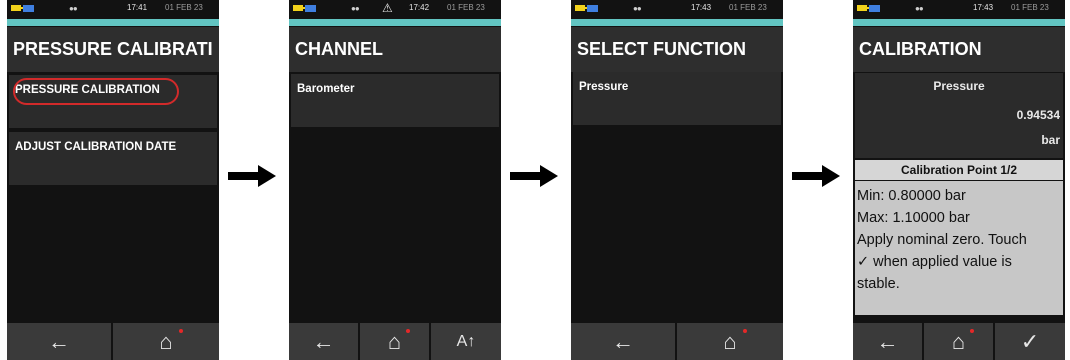 This screenshot has width=1070, height=360. What do you see at coordinates (604, 87) in the screenshot?
I see `menu-item-label: Pressure` at bounding box center [604, 87].